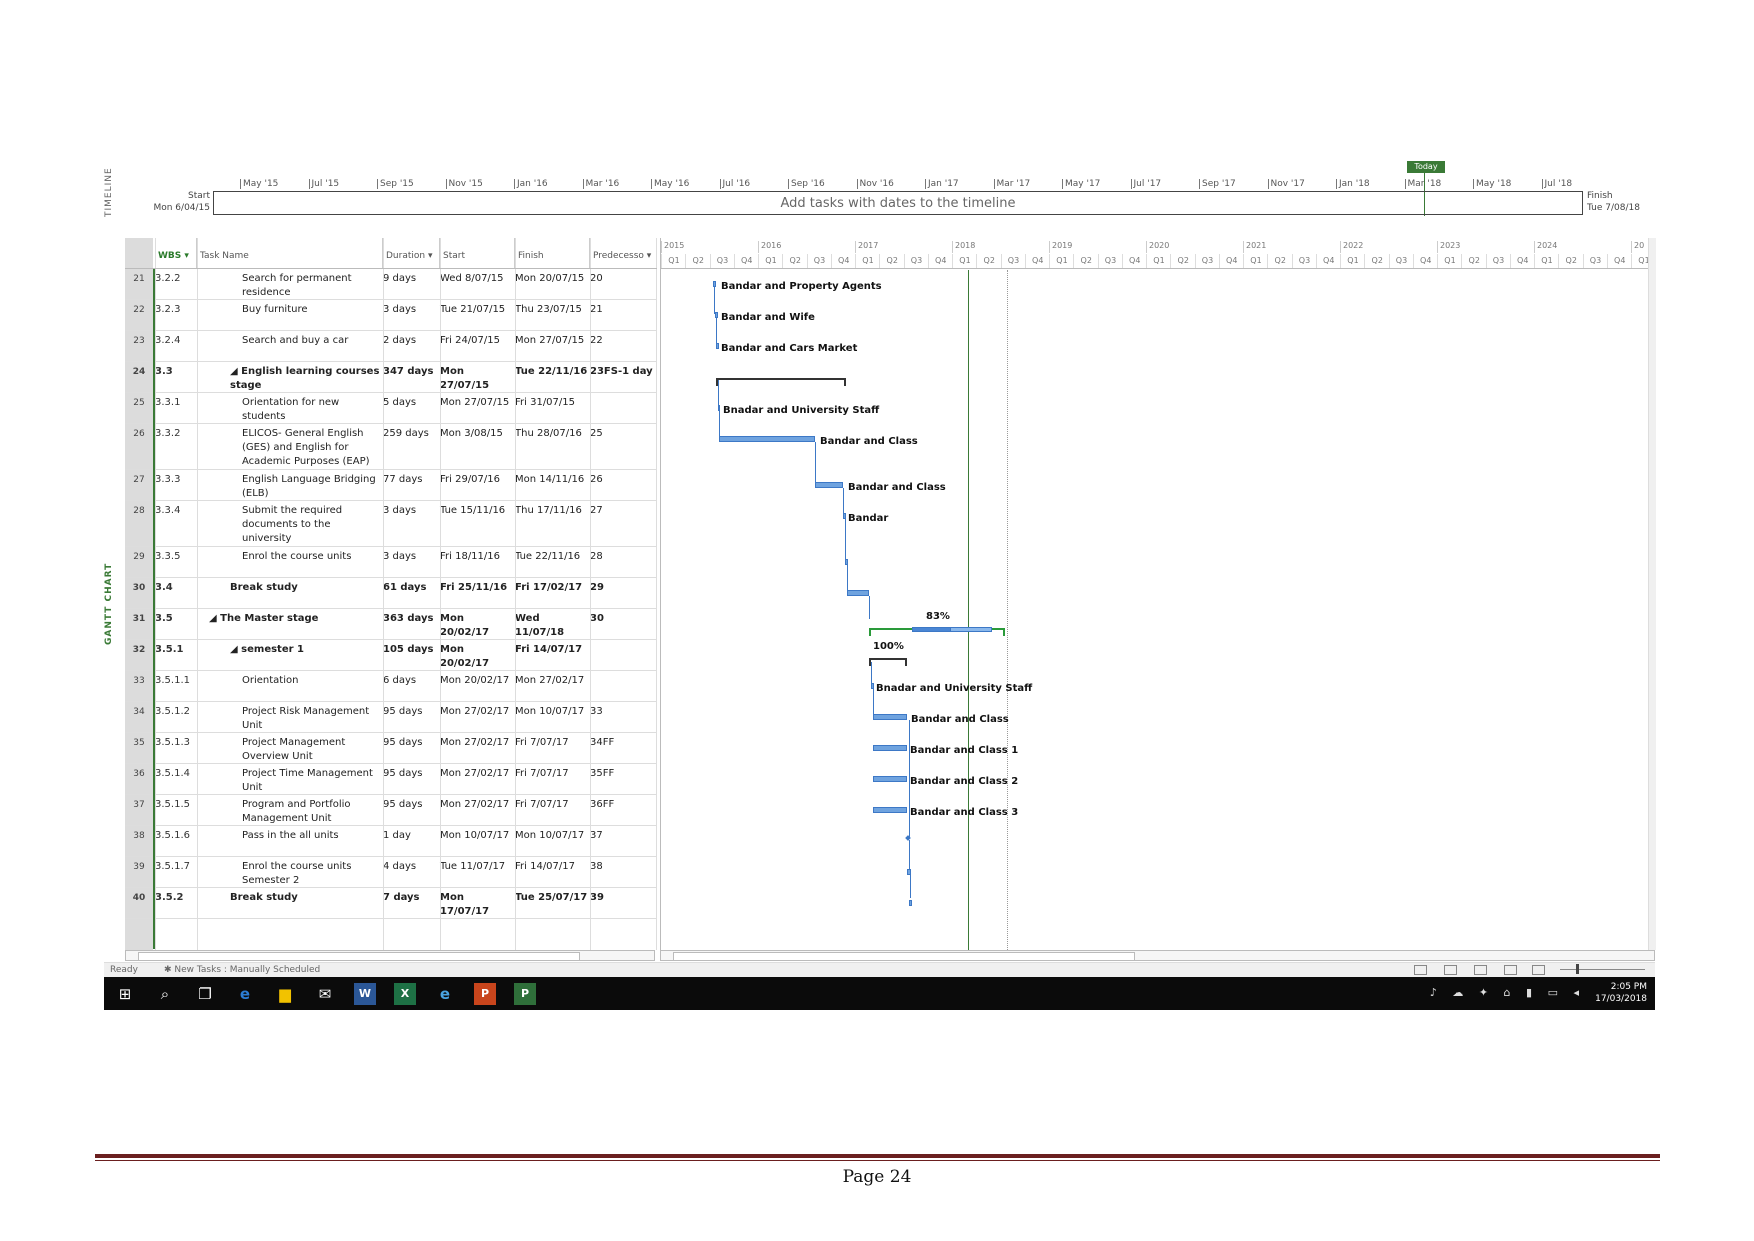 The image size is (1754, 1241). I want to click on wbs-cell: 3.5.1.3, so click(175, 743).